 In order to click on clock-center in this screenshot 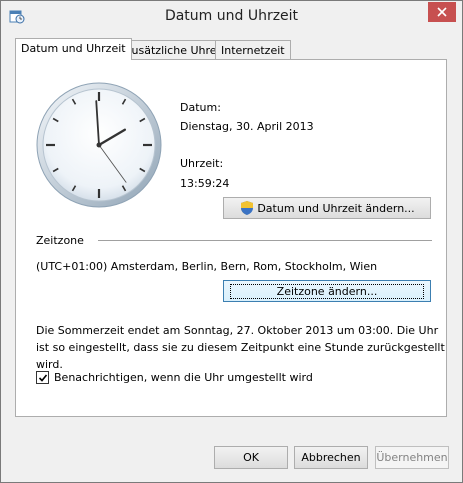, I will do `click(99, 145)`.